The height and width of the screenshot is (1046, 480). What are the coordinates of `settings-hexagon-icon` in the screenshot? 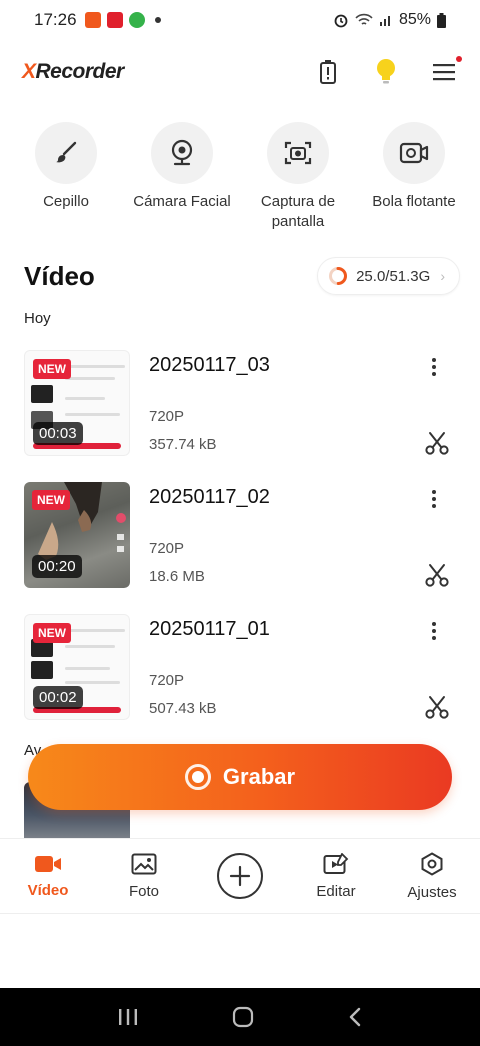 It's located at (432, 863).